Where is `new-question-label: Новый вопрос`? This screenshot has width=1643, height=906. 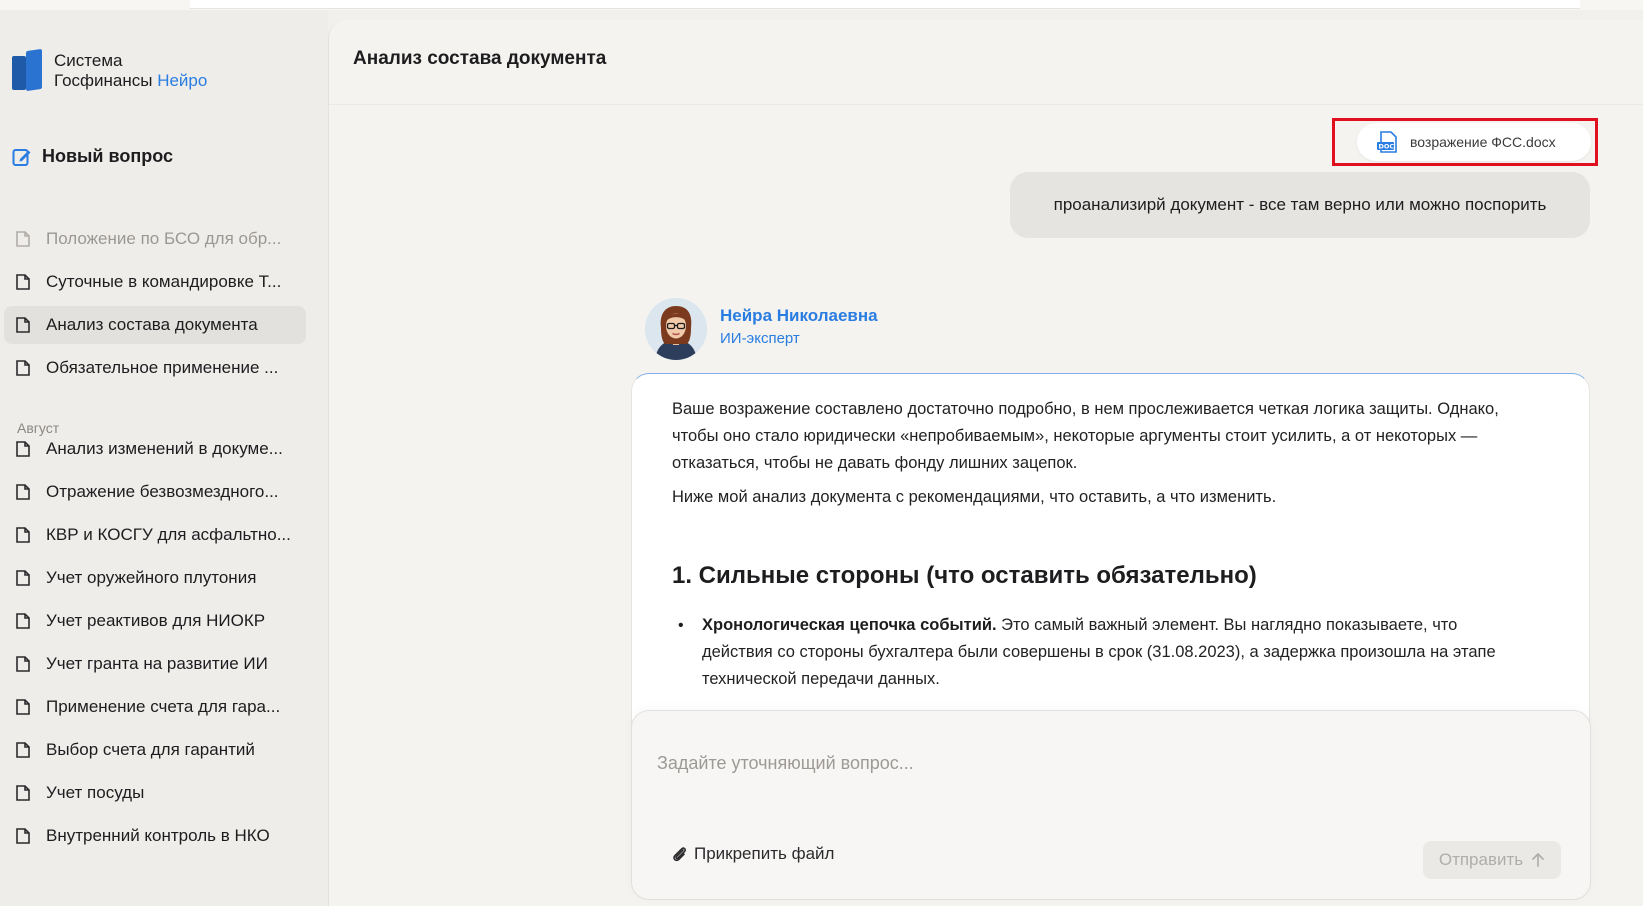 new-question-label: Новый вопрос is located at coordinates (107, 156).